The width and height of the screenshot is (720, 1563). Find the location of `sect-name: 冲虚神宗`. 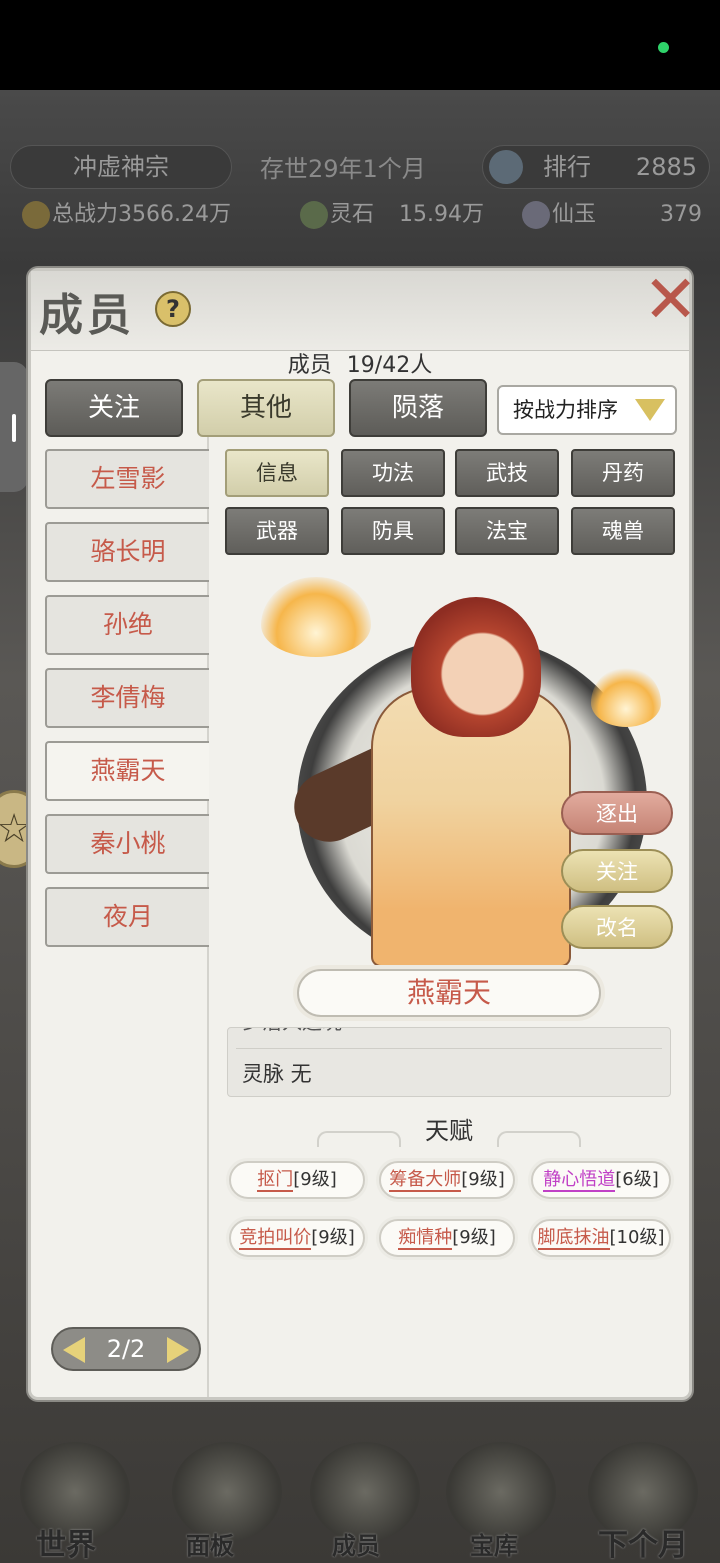

sect-name: 冲虚神宗 is located at coordinates (121, 167).